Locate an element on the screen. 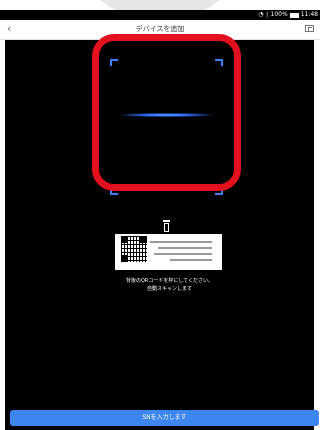  scan-frame is located at coordinates (166, 127).